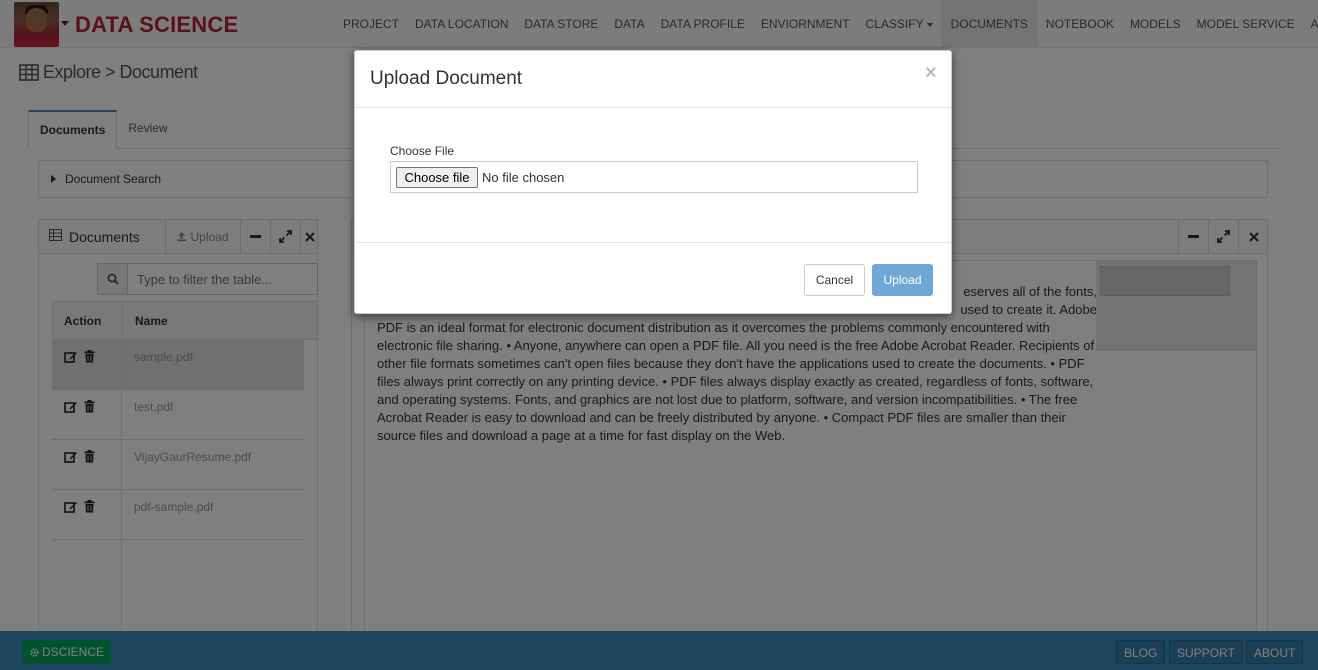  Describe the element at coordinates (834, 280) in the screenshot. I see `cancel-button: Cancel` at that location.